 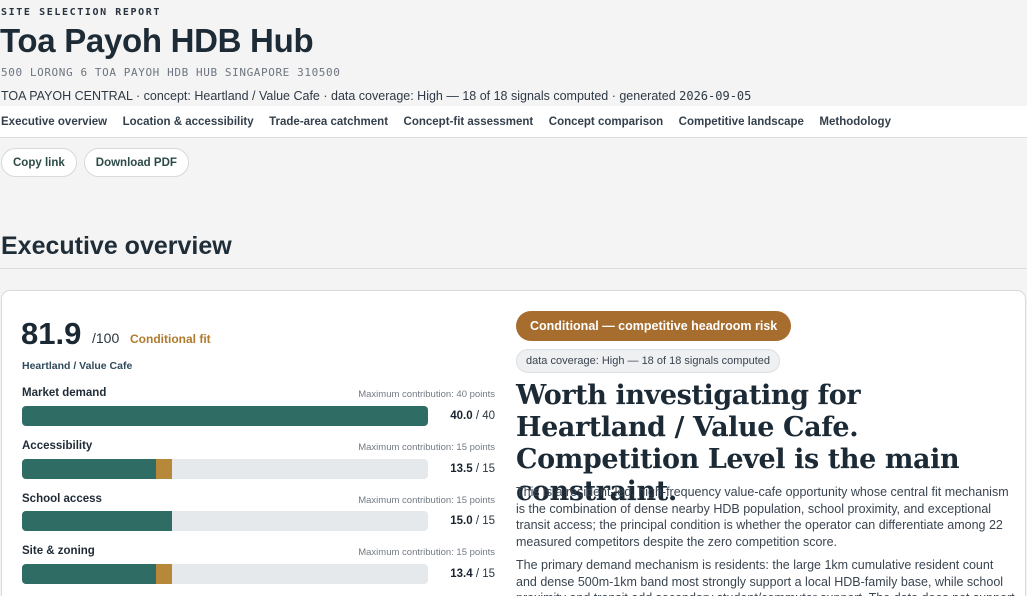 I want to click on tab-trade-area-catchment: Trade-area catchment, so click(x=328, y=122).